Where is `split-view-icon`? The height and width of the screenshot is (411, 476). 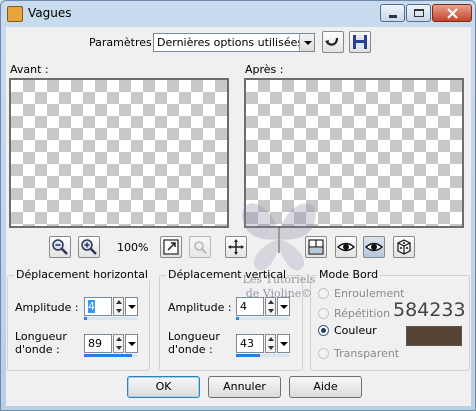 split-view-icon is located at coordinates (316, 247).